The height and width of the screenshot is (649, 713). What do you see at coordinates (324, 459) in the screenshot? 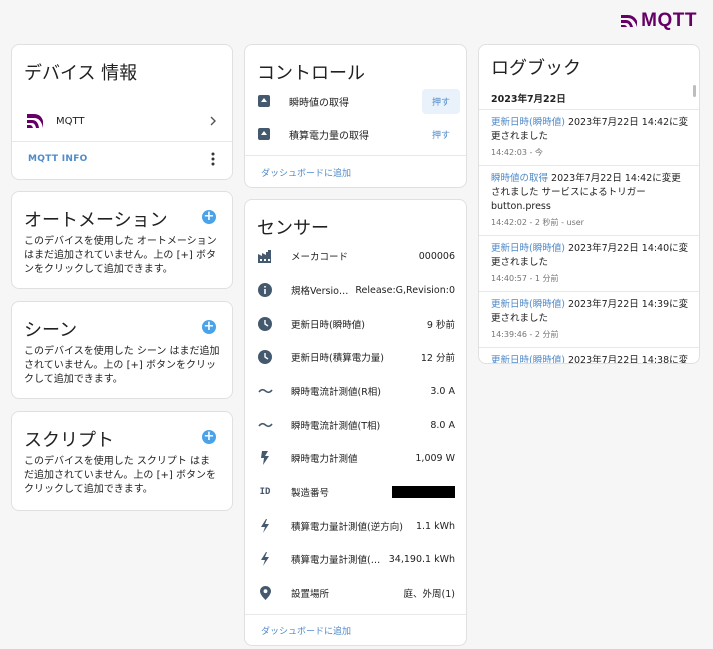
I see `sensor-label: 瞬時電力計測値` at bounding box center [324, 459].